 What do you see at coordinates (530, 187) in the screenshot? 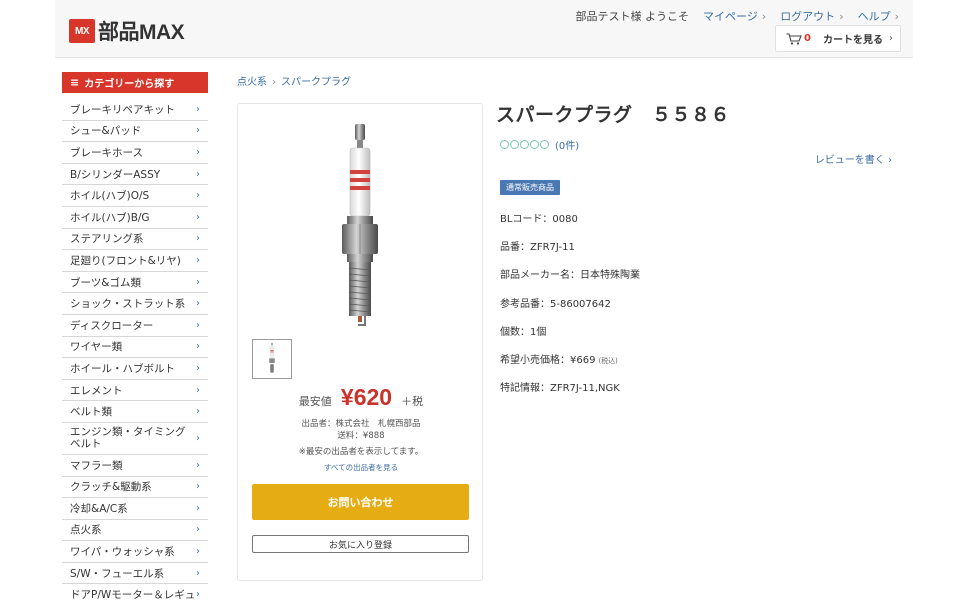
I see `status-badge: 通常販売商品` at bounding box center [530, 187].